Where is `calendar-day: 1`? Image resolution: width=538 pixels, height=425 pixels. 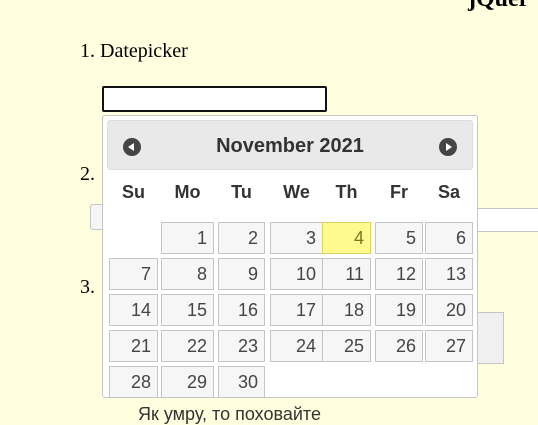 calendar-day: 1 is located at coordinates (187, 238).